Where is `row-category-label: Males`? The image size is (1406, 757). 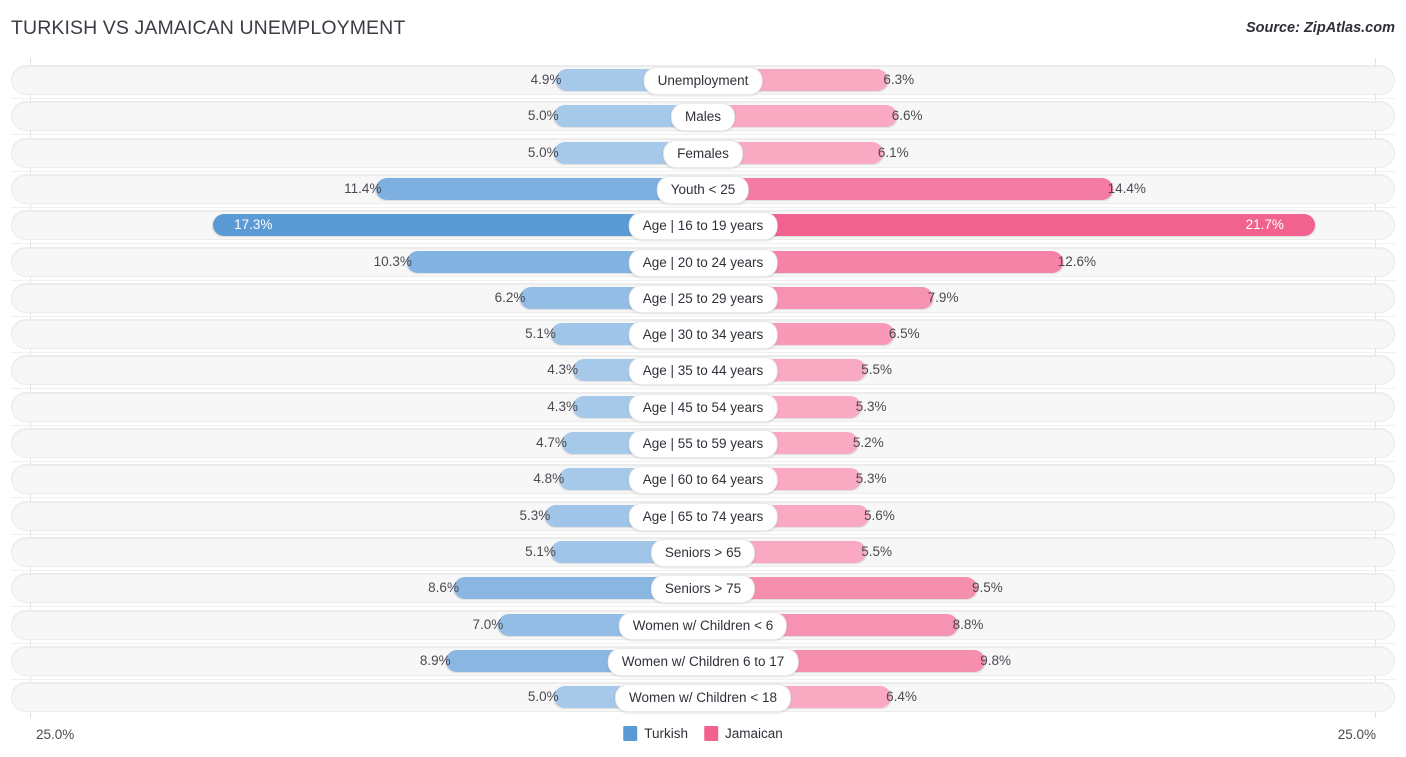
row-category-label: Males is located at coordinates (703, 117).